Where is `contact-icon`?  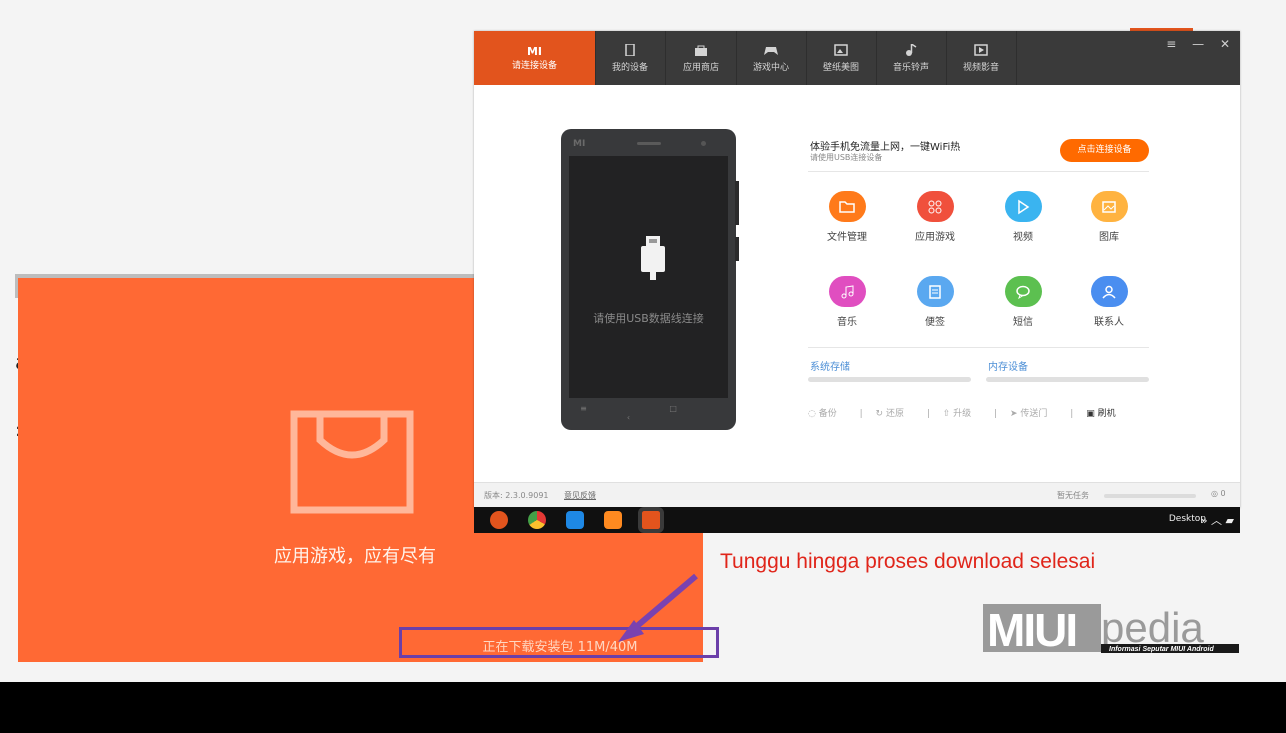
contact-icon is located at coordinates (1109, 291).